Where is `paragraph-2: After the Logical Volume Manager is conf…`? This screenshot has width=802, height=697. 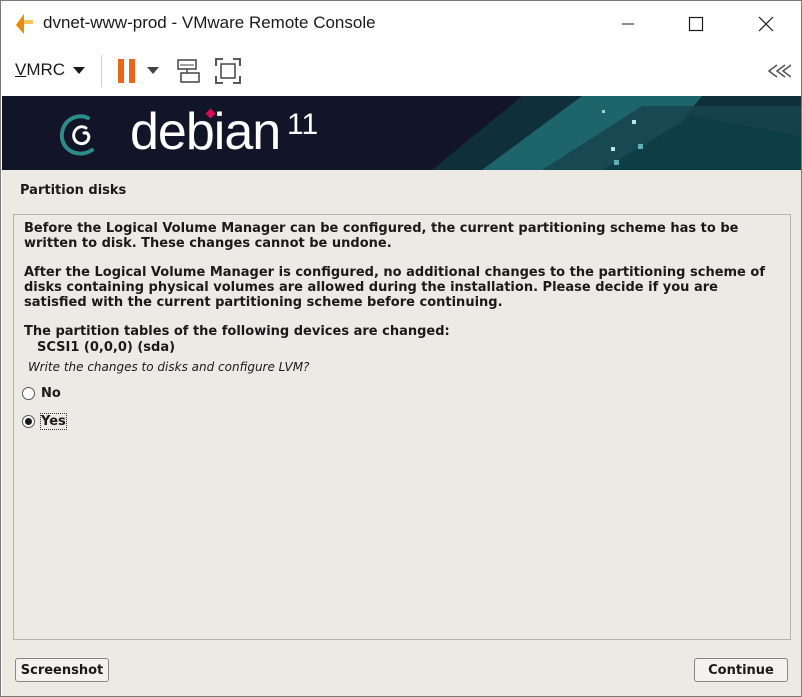
paragraph-2: After the Logical Volume Manager is conf… is located at coordinates (394, 287).